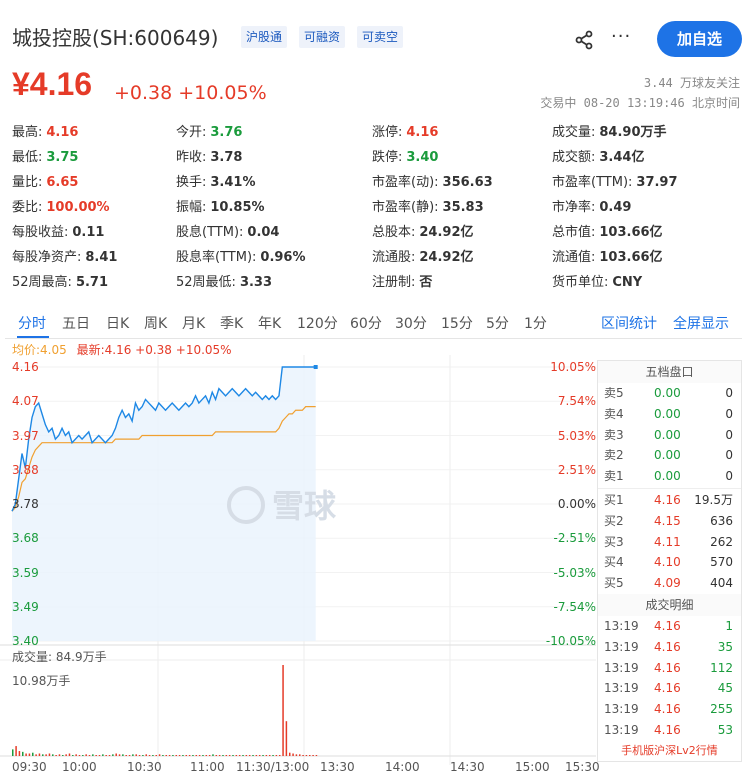 The height and width of the screenshot is (778, 745). I want to click on tab-7: 120分, so click(317, 323).